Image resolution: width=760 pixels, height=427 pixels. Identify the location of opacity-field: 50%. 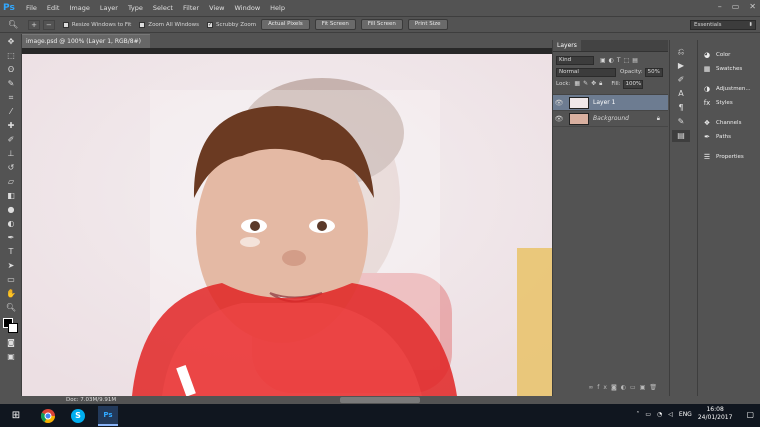
(653, 72).